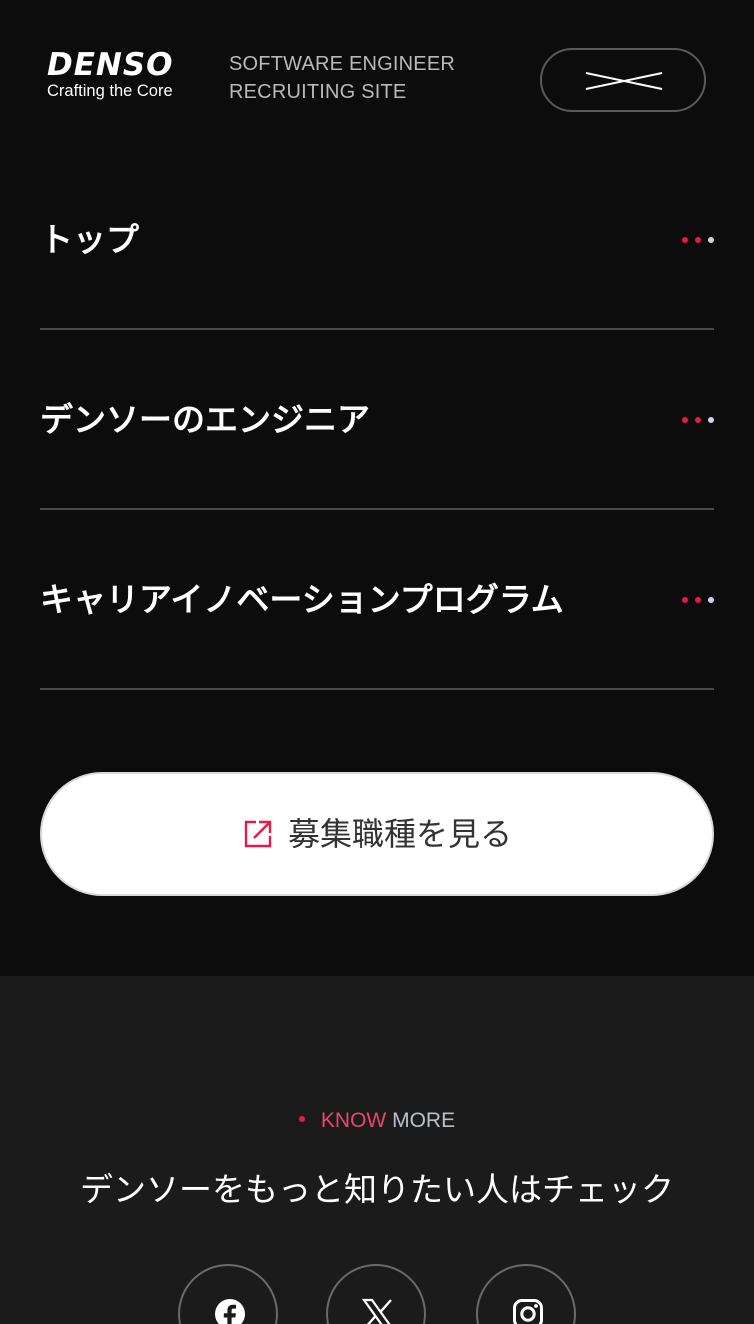 The height and width of the screenshot is (1324, 754). I want to click on site-title-line1: SOFTWARE ENGINEER, so click(342, 64).